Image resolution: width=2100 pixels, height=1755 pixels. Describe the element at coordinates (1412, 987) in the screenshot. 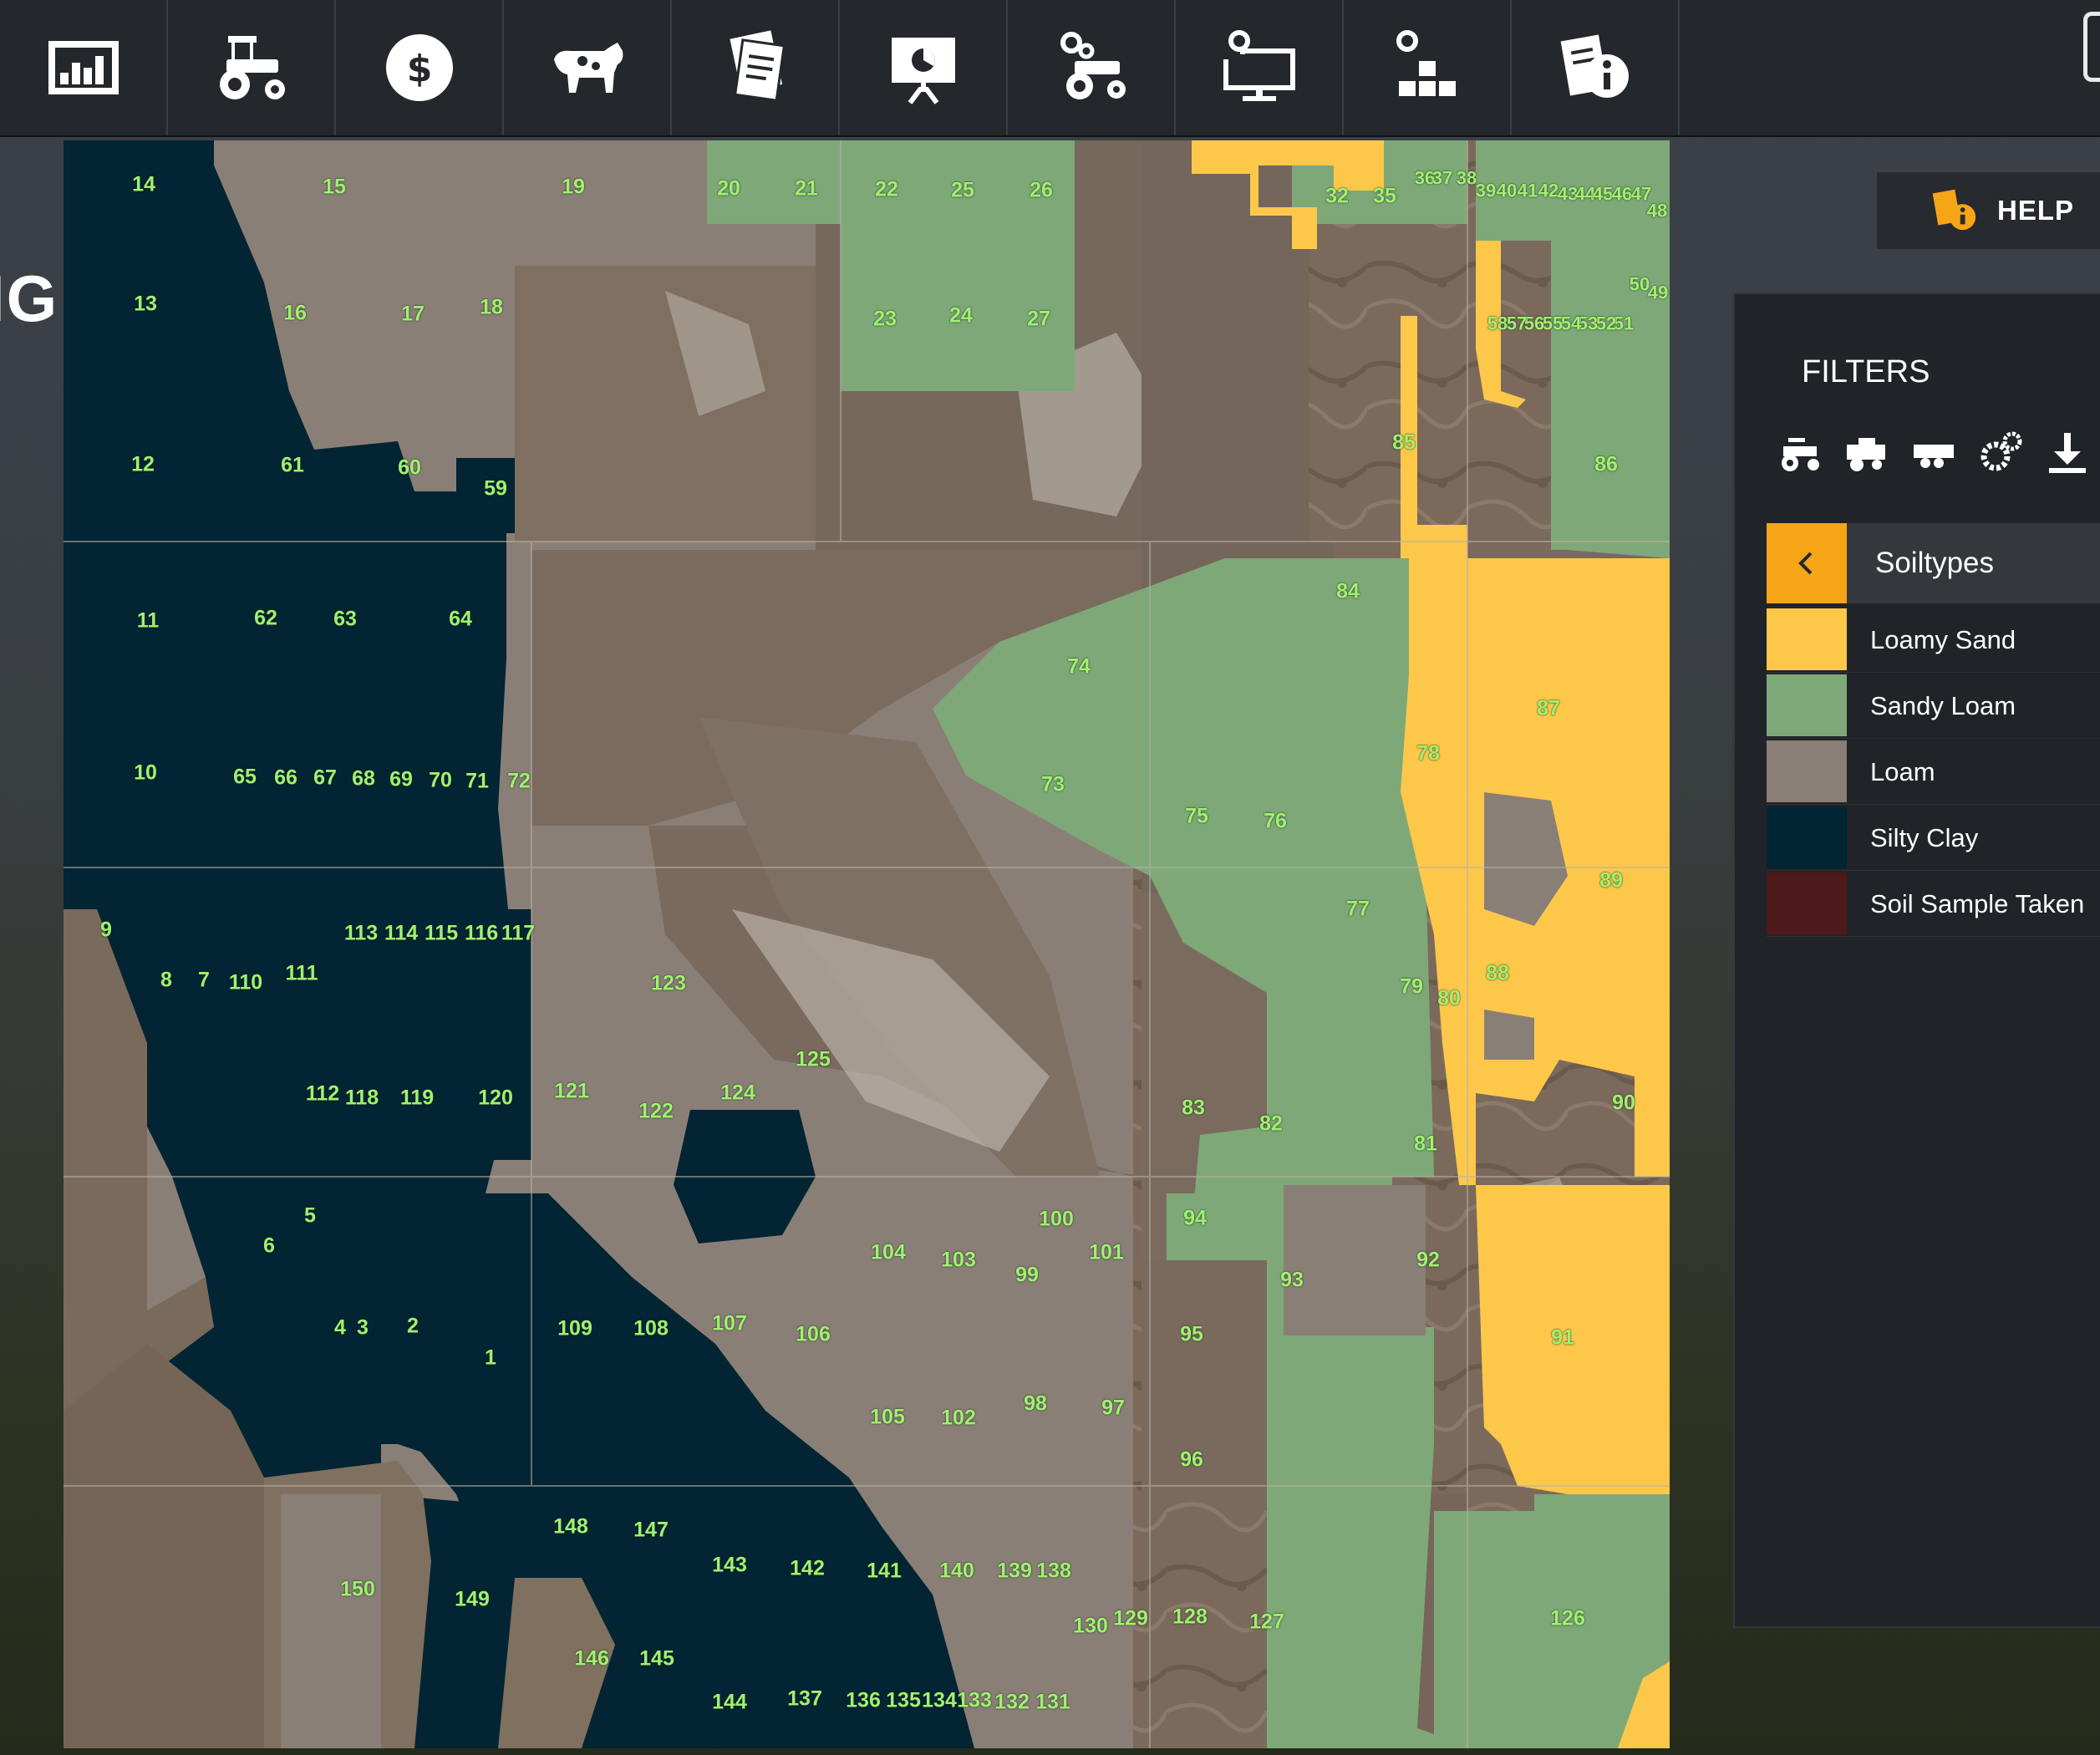

I see `field-number-label: 79` at that location.